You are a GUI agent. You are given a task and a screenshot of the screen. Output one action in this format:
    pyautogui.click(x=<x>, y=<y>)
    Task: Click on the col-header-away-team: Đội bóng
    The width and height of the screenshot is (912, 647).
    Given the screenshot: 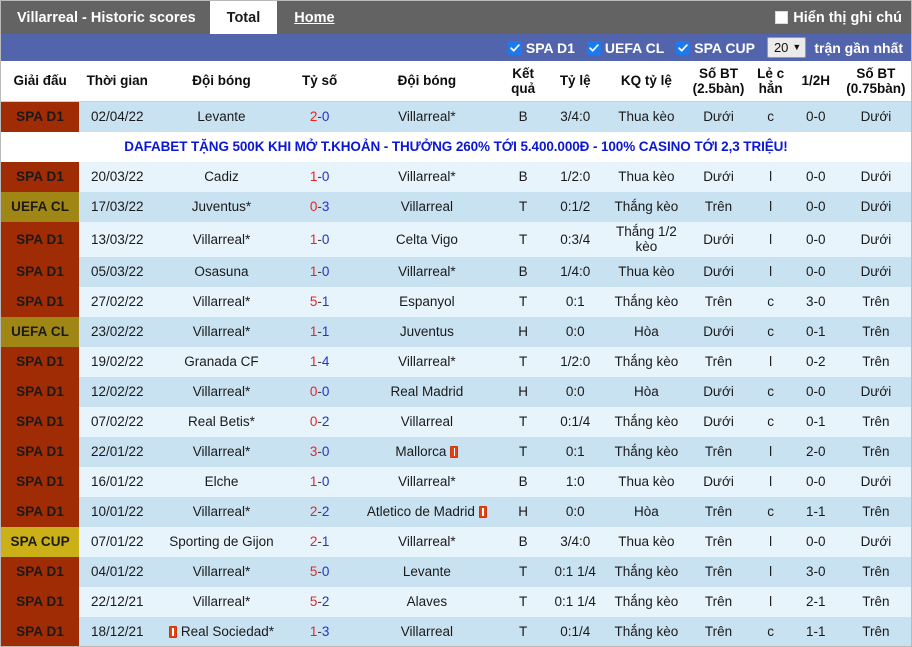 What is the action you would take?
    pyautogui.click(x=427, y=81)
    